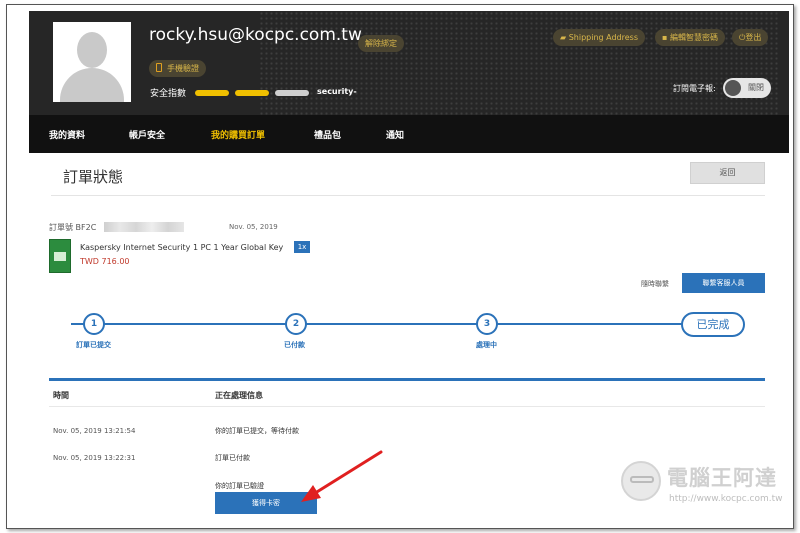 This screenshot has height=533, width=800. I want to click on site-watermark: 電腦王阿達 http://www.kocpc.com.tw, so click(707, 485).